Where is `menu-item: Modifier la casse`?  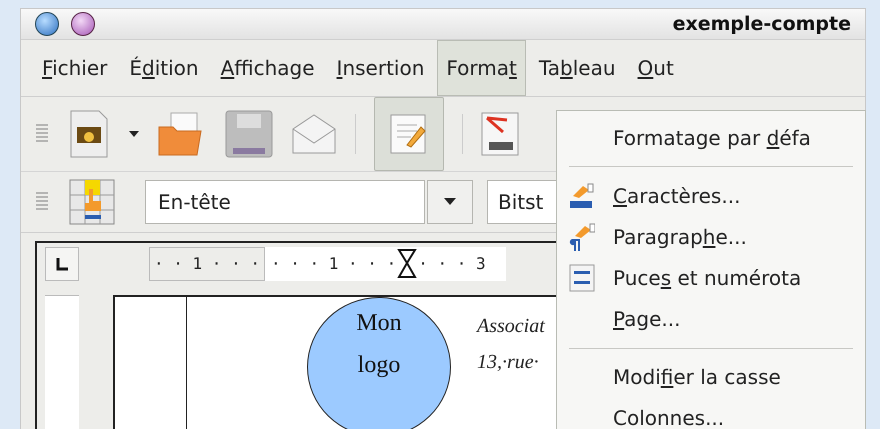
menu-item: Modifier la casse is located at coordinates (711, 377).